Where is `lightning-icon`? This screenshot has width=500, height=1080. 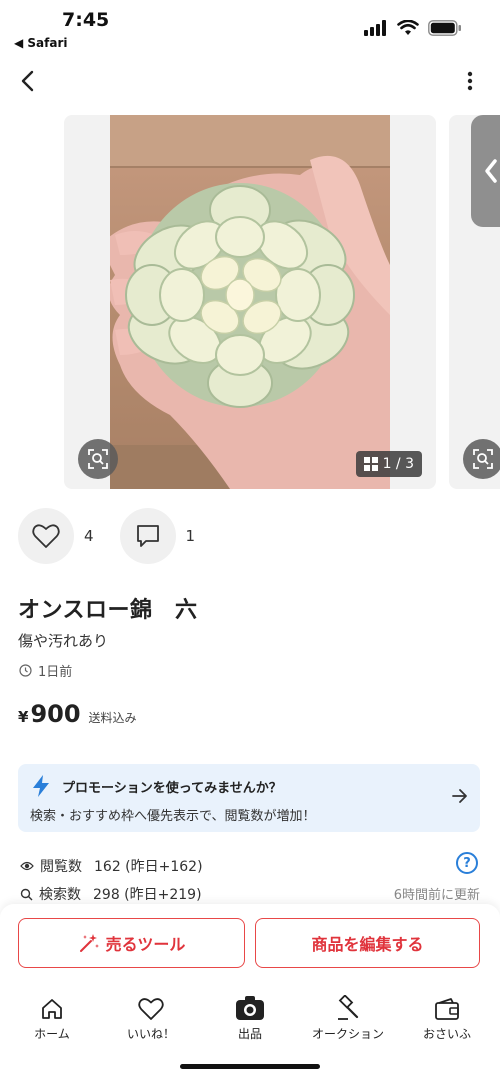 lightning-icon is located at coordinates (41, 786).